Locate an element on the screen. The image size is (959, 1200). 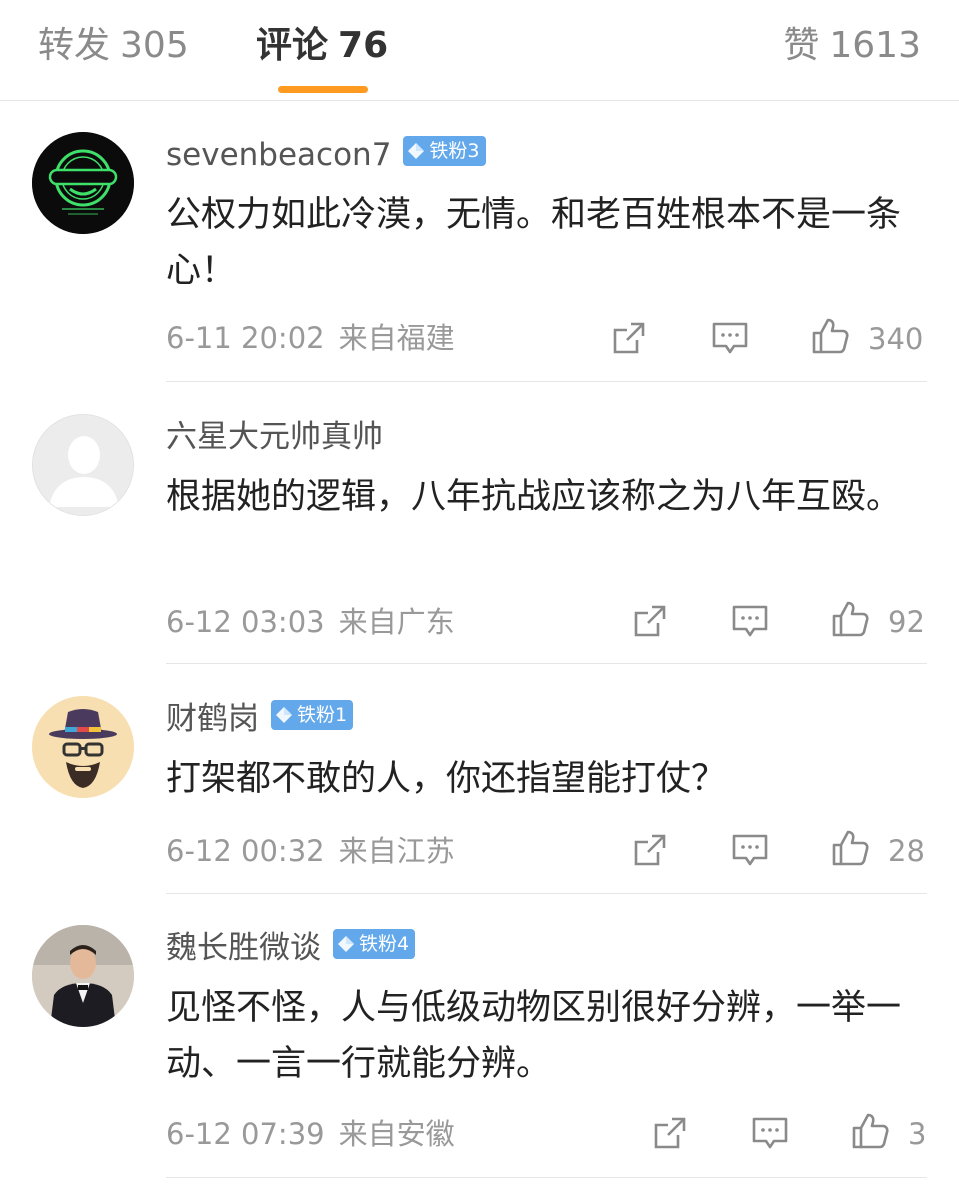
comment-meta: 6-12 07:39 来自安徽 is located at coordinates (310, 1134).